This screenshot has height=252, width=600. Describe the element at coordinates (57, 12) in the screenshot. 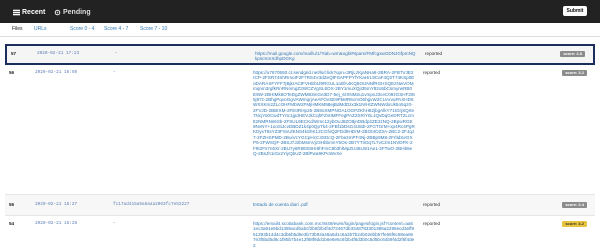

I see `gear-icon` at that location.